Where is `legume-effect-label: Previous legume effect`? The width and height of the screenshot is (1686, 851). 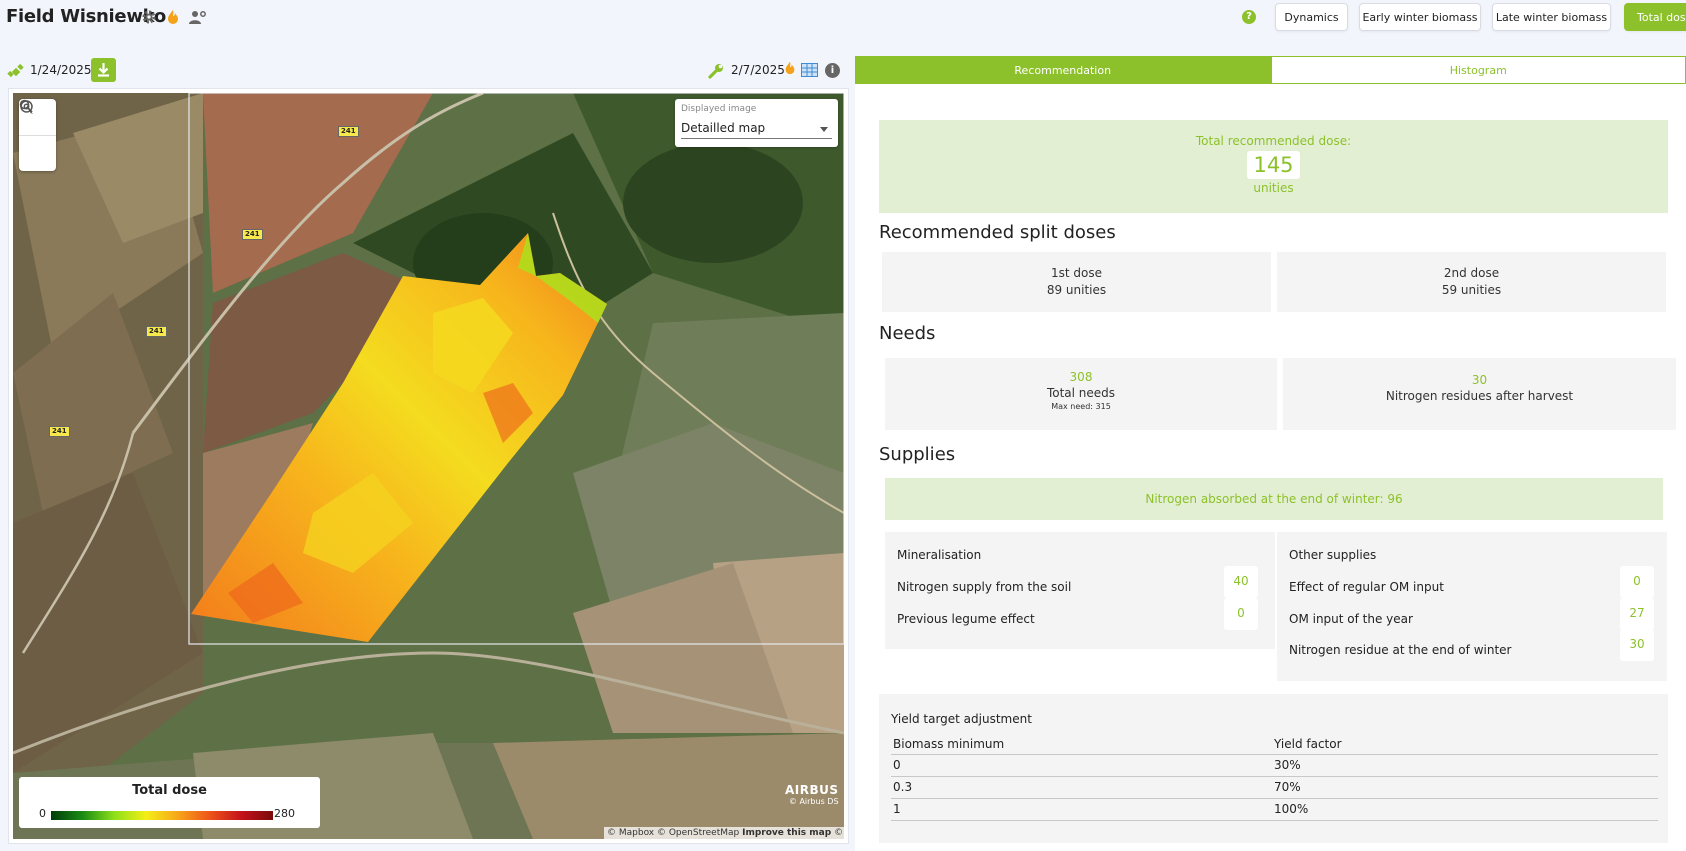
legume-effect-label: Previous legume effect is located at coordinates (966, 619).